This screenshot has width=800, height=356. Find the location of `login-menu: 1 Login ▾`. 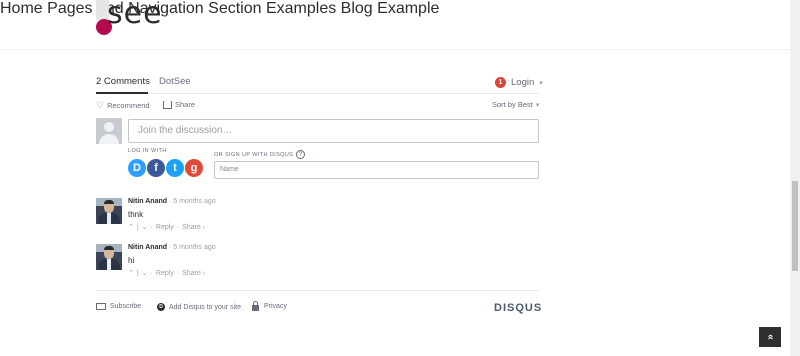

login-menu: 1 Login ▾ is located at coordinates (519, 82).